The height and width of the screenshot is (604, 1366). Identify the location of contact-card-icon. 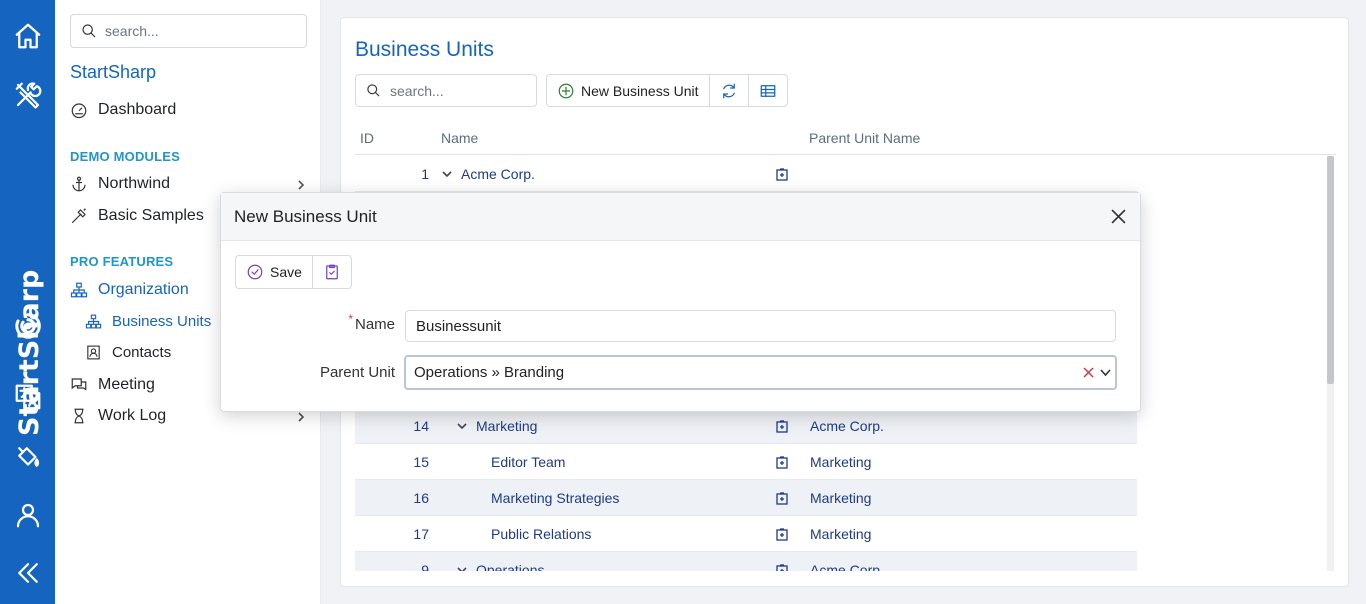
(93, 352).